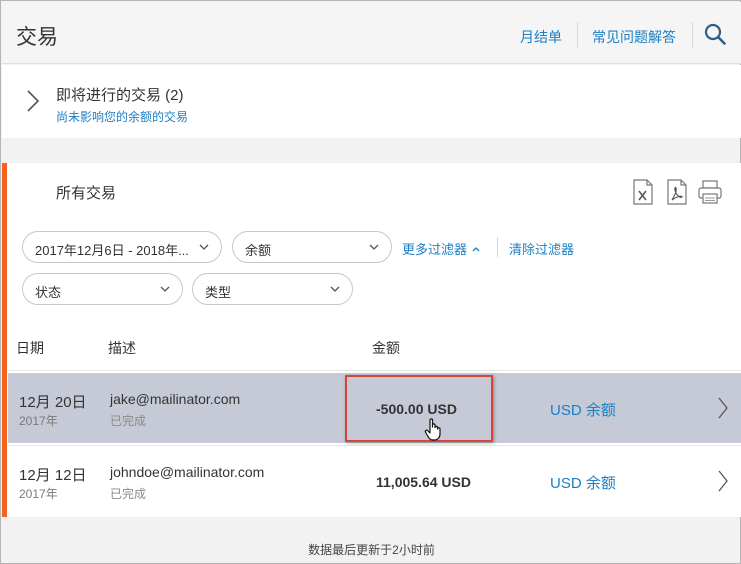 This screenshot has width=741, height=564. I want to click on pending-title: 即将进行的交易 (2), so click(120, 95).